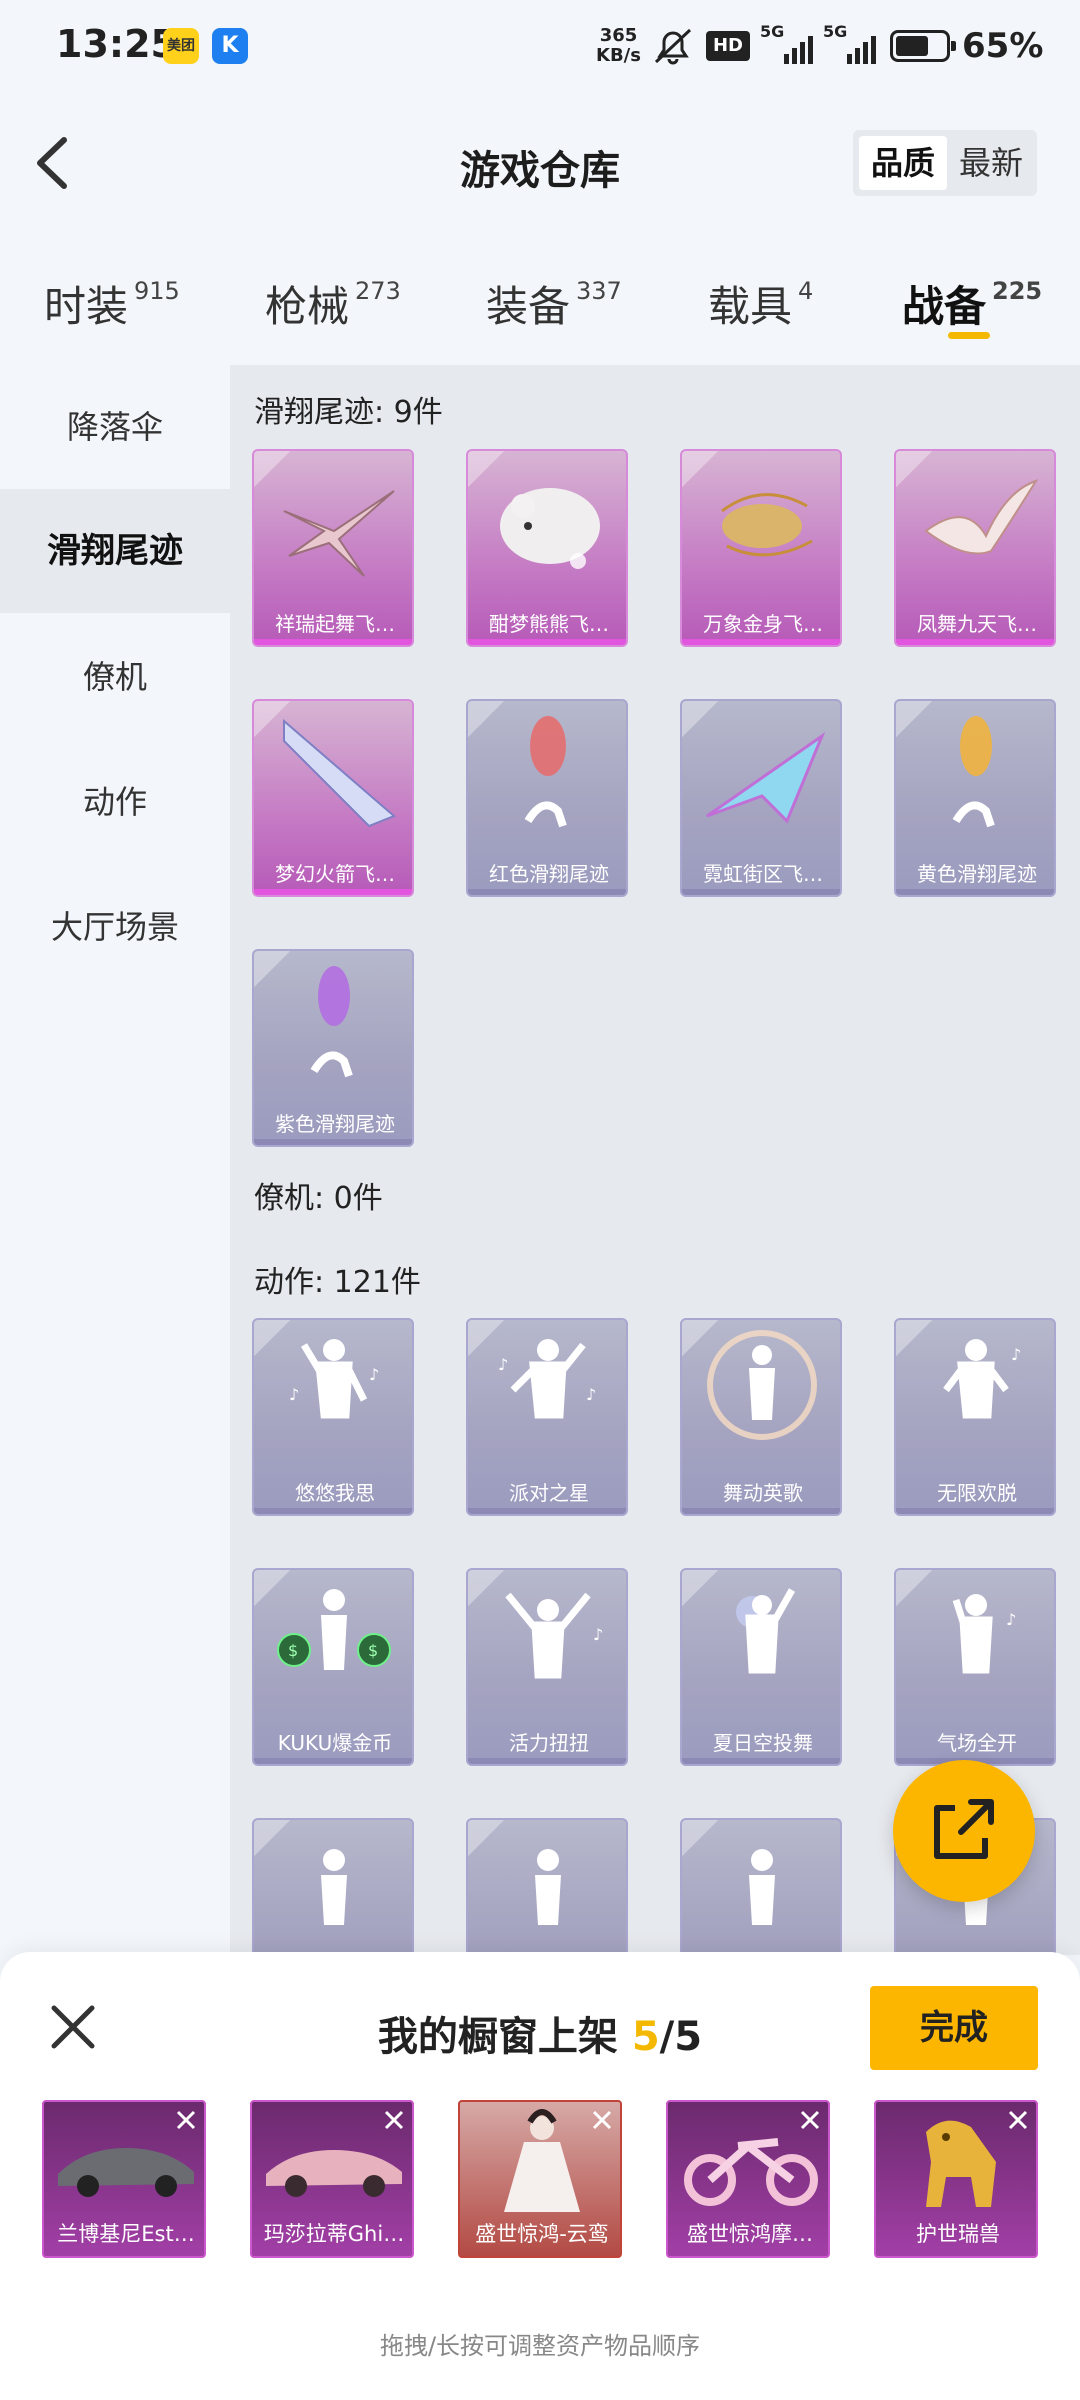  What do you see at coordinates (335, 1124) in the screenshot?
I see `item-label: 紫色滑翔尾迹` at bounding box center [335, 1124].